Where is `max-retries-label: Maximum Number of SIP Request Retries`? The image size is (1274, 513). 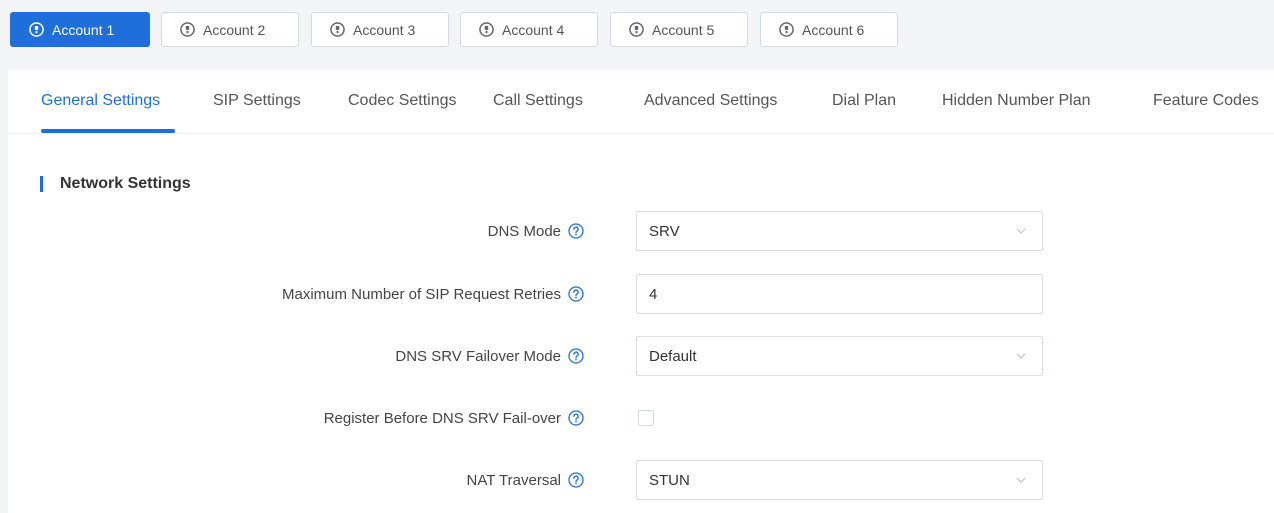 max-retries-label: Maximum Number of SIP Request Retries is located at coordinates (421, 294).